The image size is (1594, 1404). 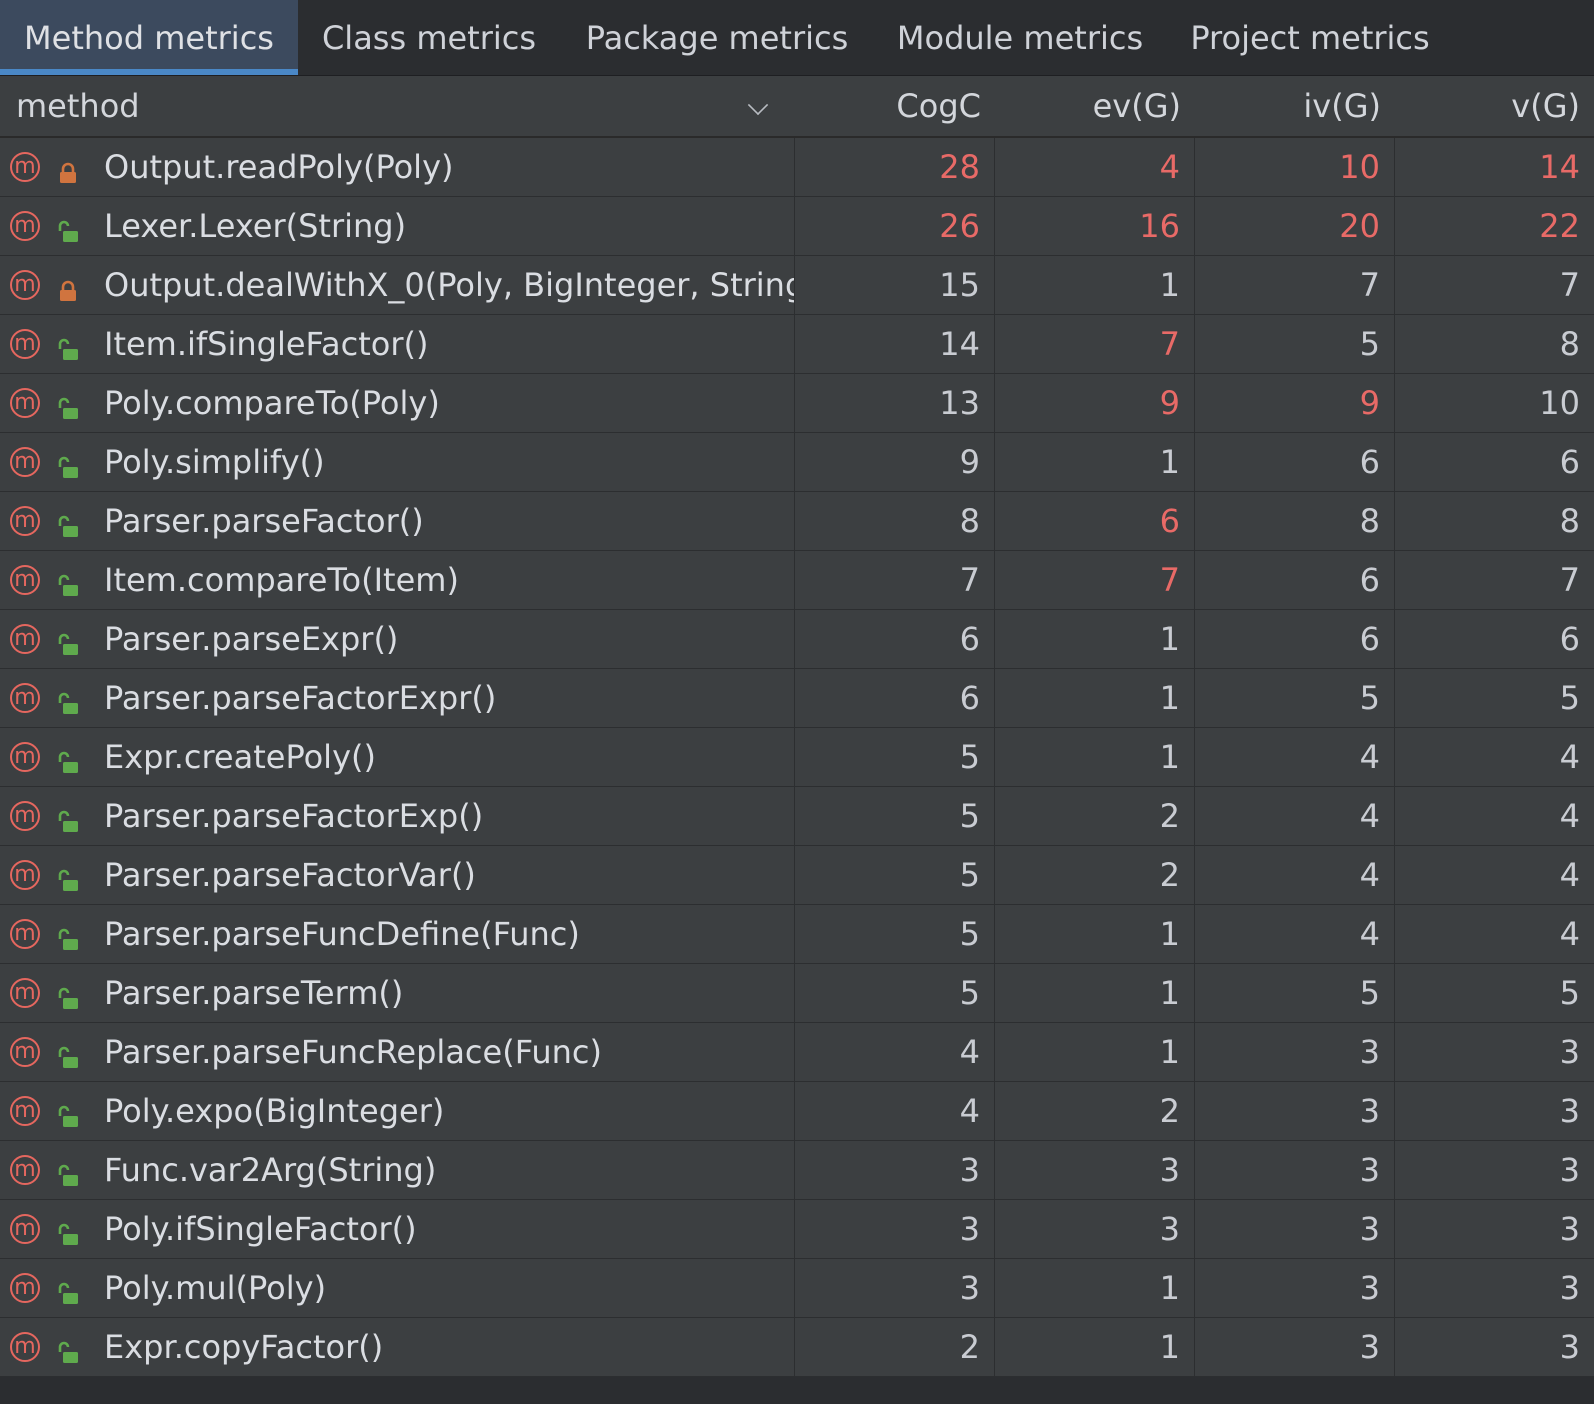 What do you see at coordinates (300, 698) in the screenshot?
I see `method-name: Parser.parseFactorExpr()` at bounding box center [300, 698].